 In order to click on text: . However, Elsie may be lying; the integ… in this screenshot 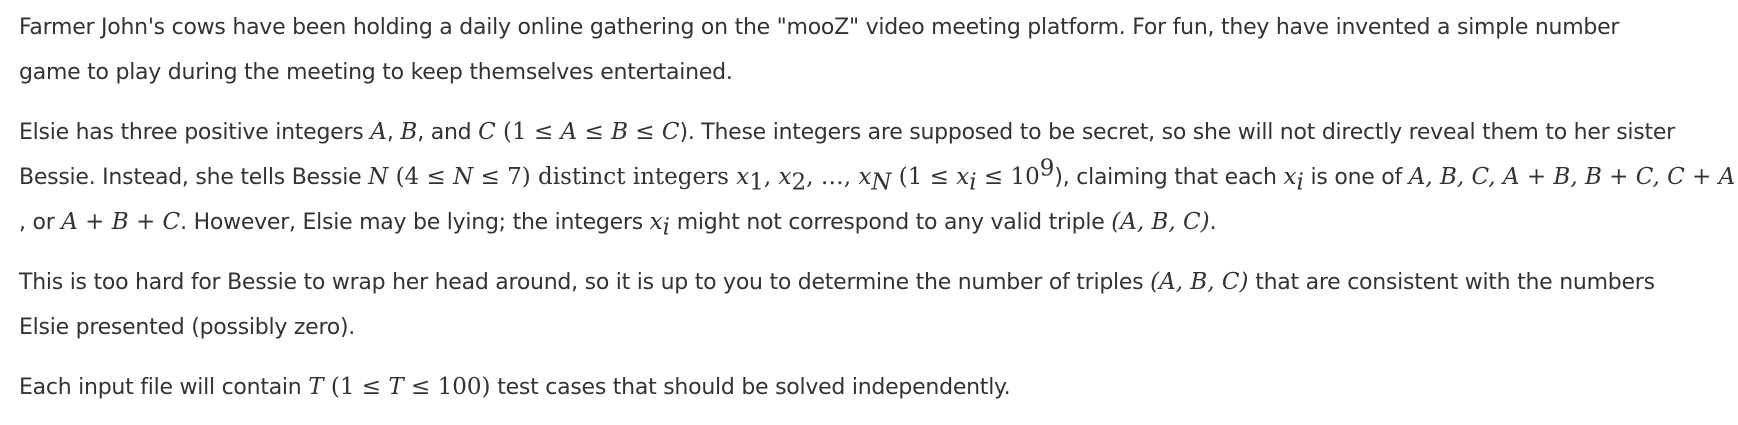, I will do `click(415, 222)`.